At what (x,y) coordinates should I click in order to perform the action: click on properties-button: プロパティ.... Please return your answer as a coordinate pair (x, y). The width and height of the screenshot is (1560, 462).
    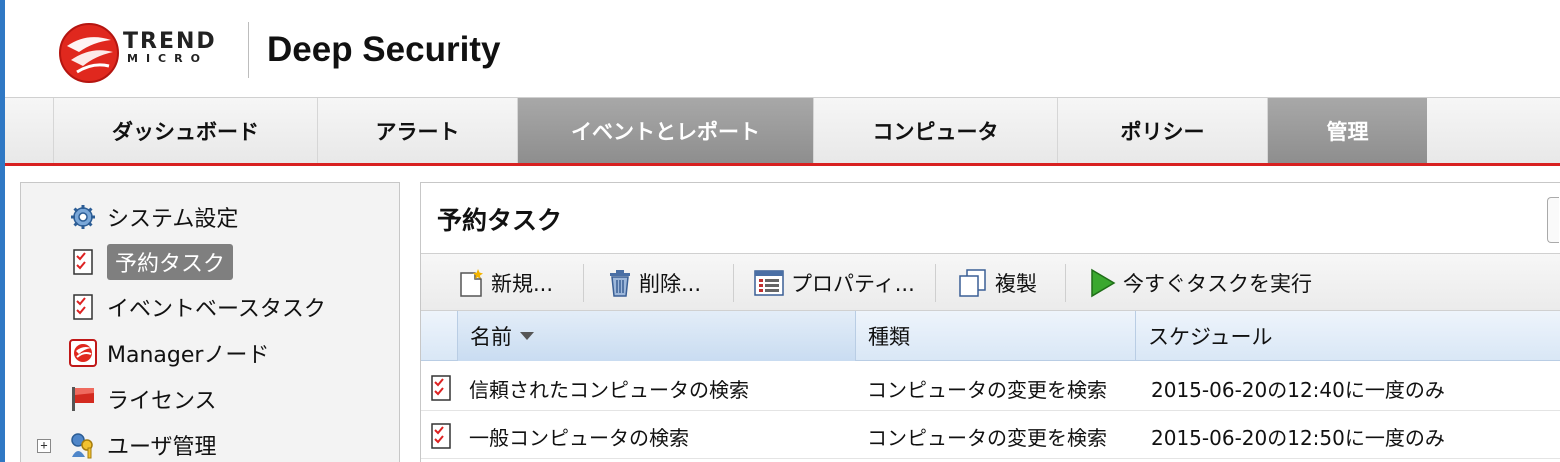
    Looking at the image, I should click on (834, 283).